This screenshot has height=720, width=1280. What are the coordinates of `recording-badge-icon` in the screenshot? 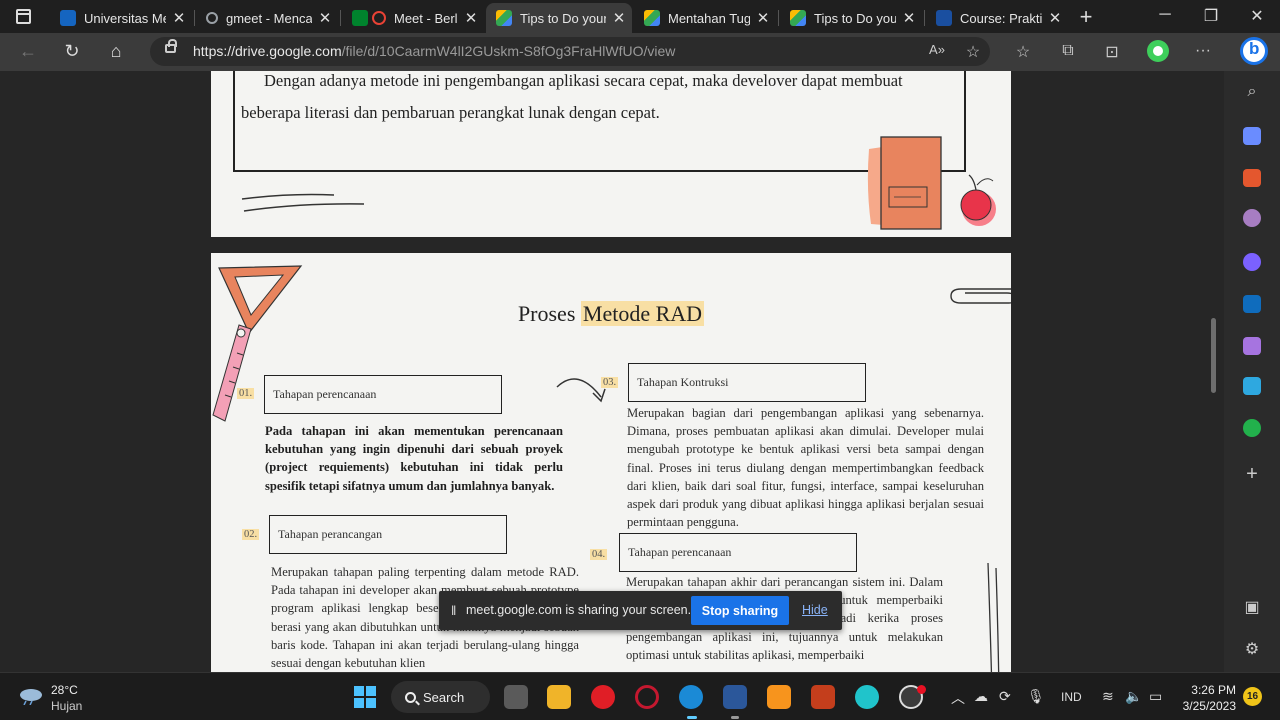 It's located at (921, 689).